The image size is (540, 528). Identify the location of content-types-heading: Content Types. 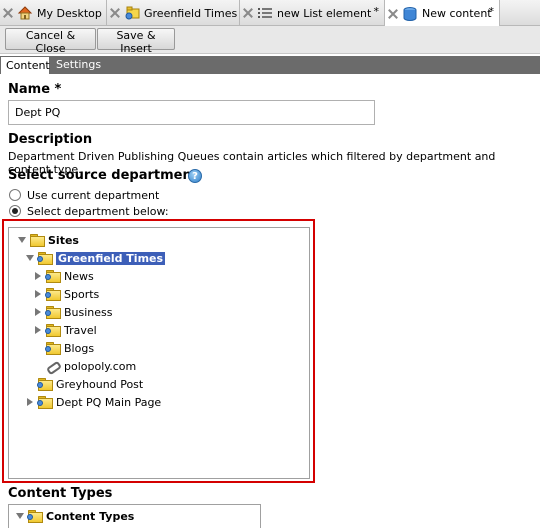
(60, 493).